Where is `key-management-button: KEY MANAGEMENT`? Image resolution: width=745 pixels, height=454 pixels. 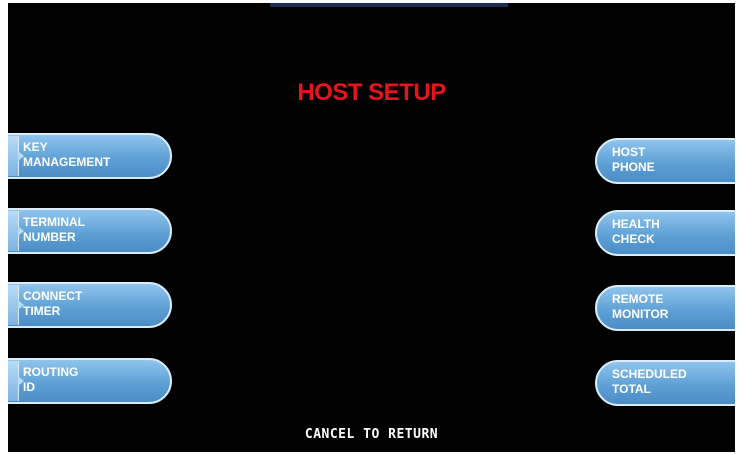 key-management-button: KEY MANAGEMENT is located at coordinates (90, 156).